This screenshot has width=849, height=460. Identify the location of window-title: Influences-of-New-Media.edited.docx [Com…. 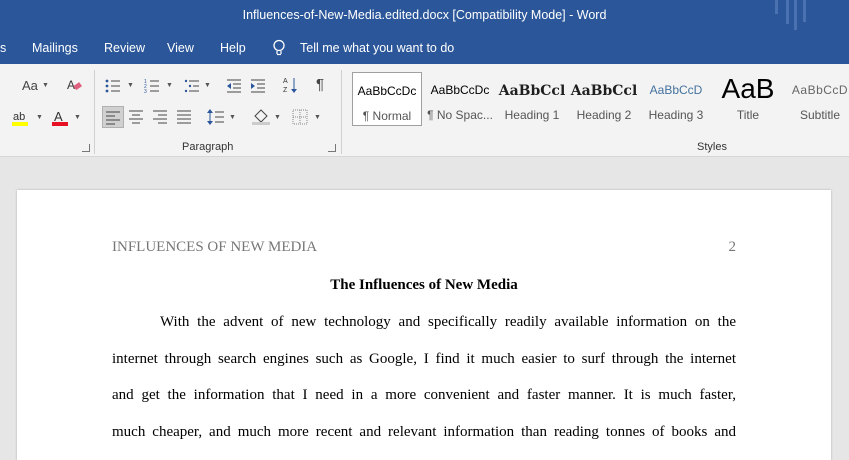
(424, 15).